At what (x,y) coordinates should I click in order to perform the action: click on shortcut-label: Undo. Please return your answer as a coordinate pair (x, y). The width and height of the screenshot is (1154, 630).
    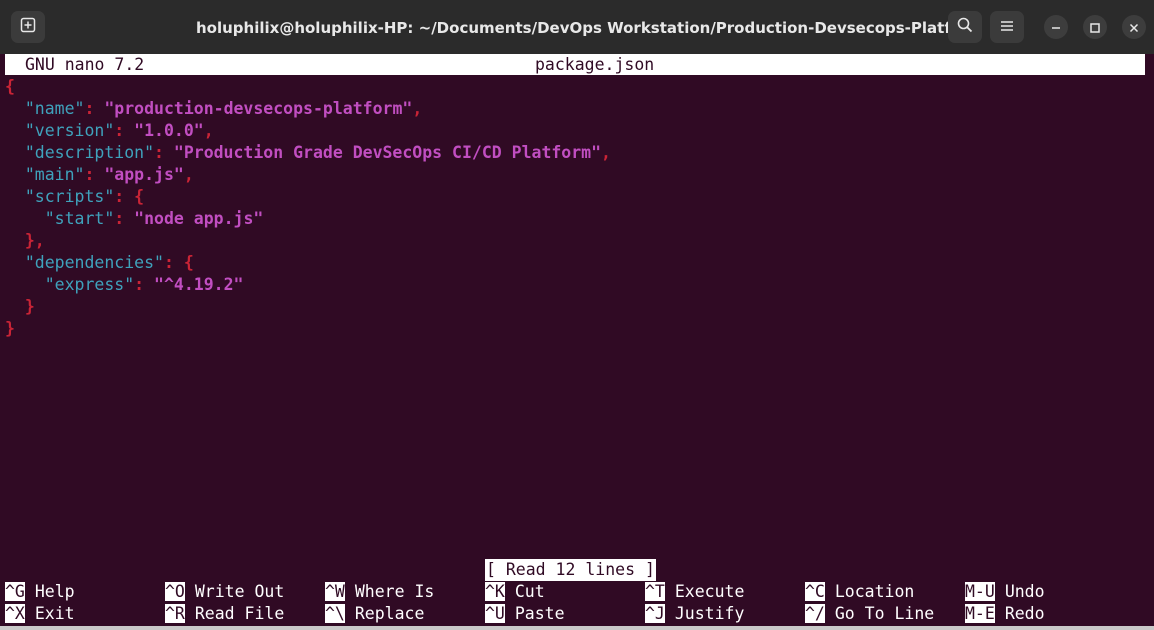
    Looking at the image, I should click on (1024, 591).